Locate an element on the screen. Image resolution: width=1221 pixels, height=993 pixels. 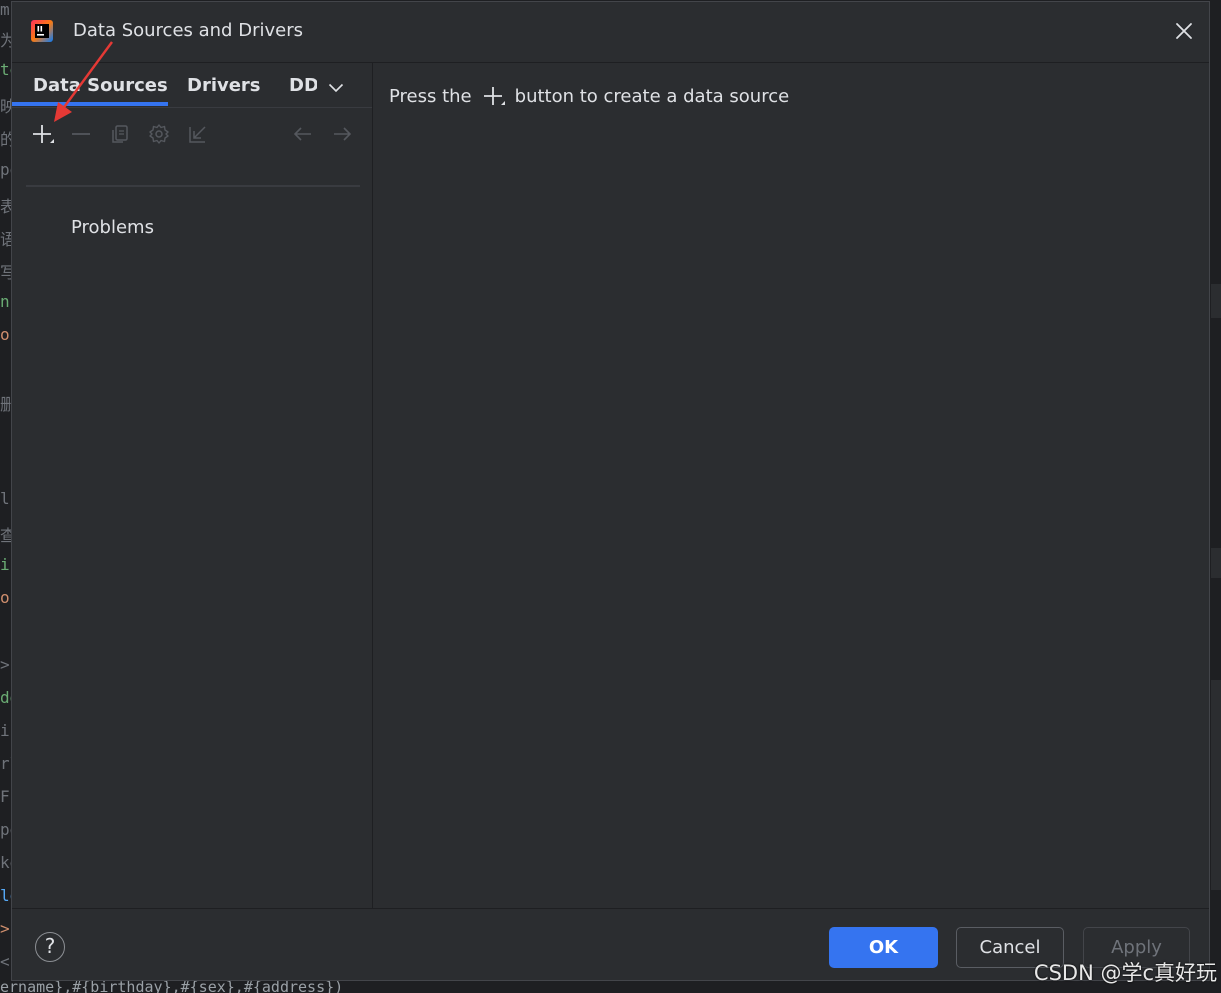
chevron-down-icon is located at coordinates (336, 86).